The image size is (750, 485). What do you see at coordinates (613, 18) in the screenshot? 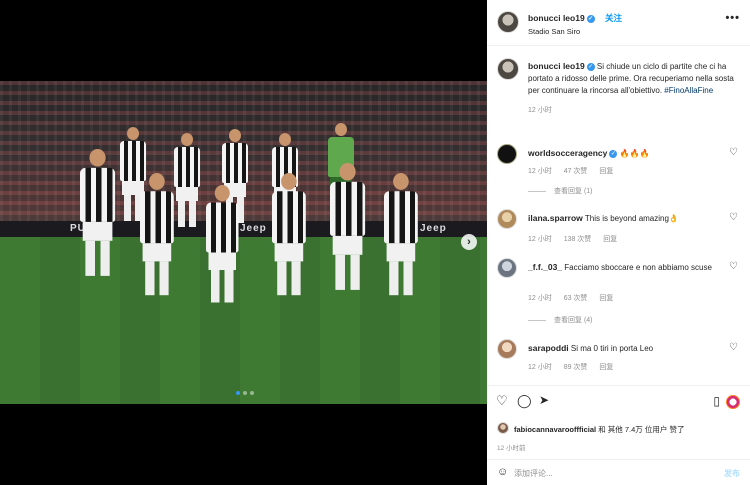
I see `follow-button: 关注` at bounding box center [613, 18].